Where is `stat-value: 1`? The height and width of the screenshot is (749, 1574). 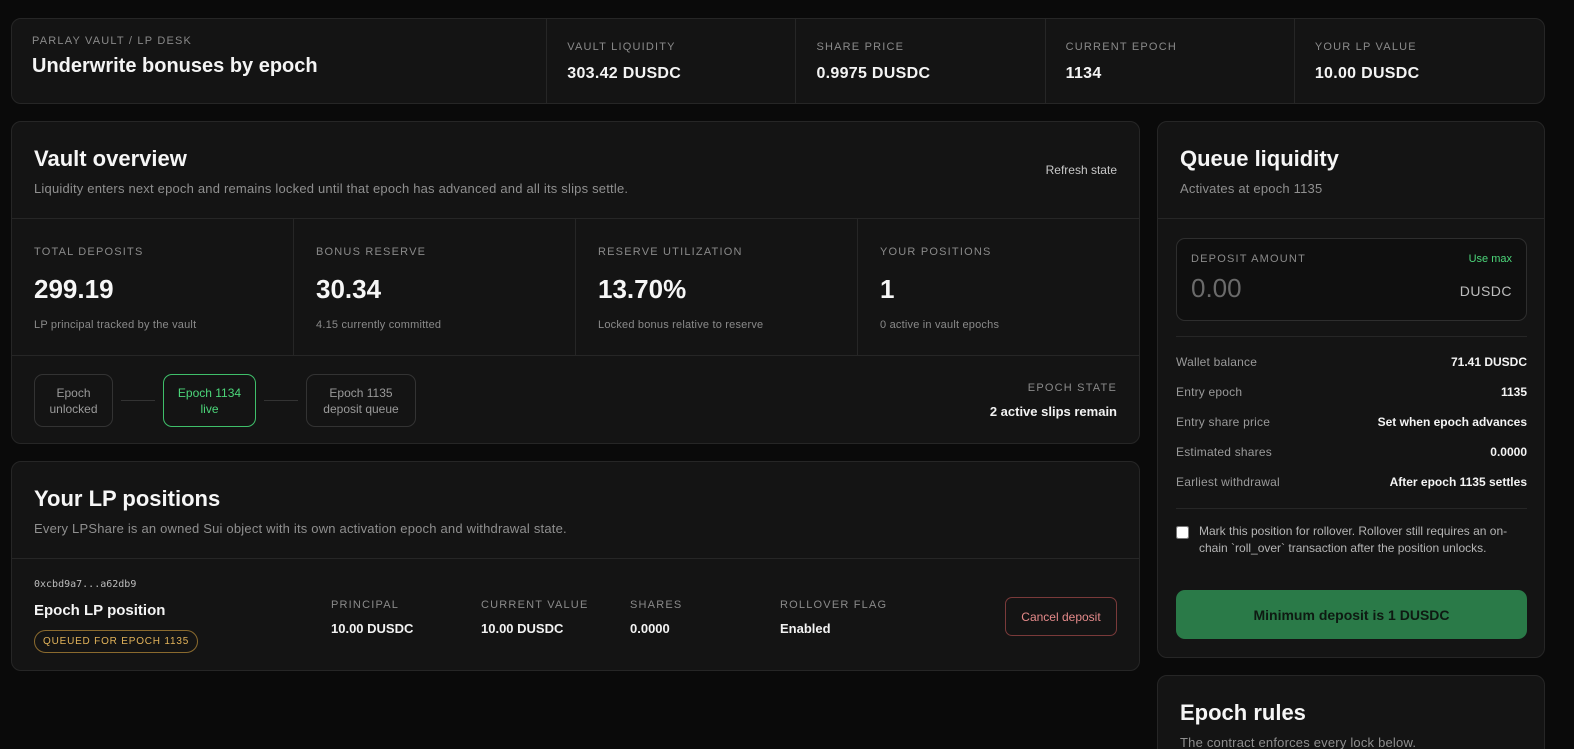
stat-value: 1 is located at coordinates (887, 289).